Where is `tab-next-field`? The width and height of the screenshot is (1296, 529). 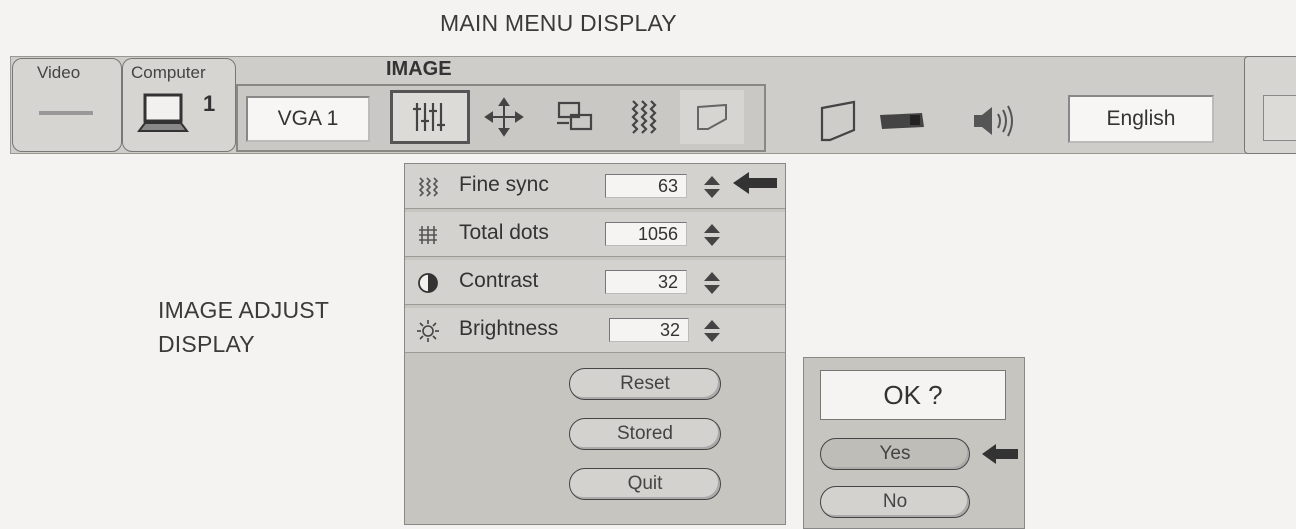
tab-next-field is located at coordinates (1279, 118).